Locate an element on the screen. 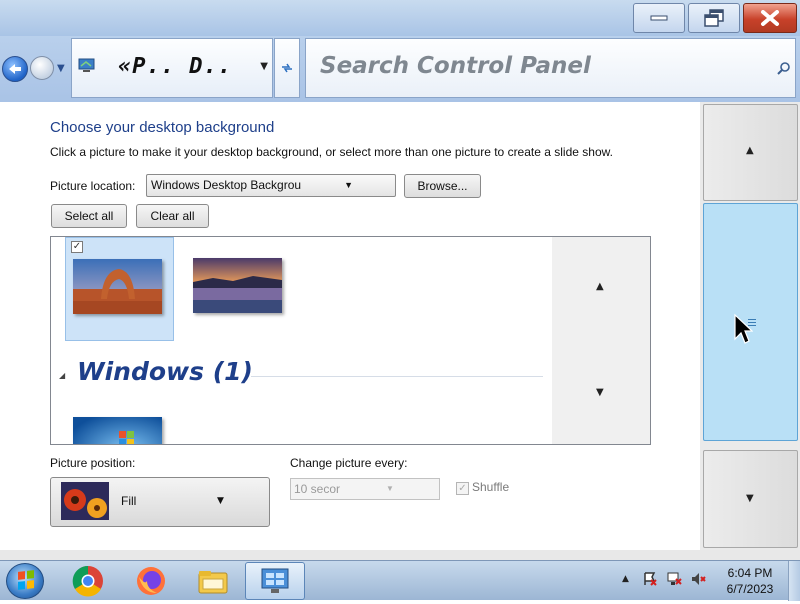  close-icon is located at coordinates (770, 18).